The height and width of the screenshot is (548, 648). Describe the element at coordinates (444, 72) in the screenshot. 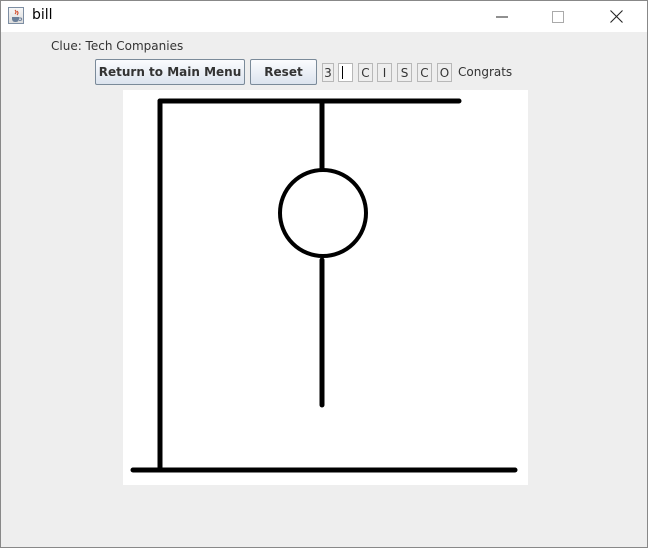

I see `letter-slot-5: O` at that location.